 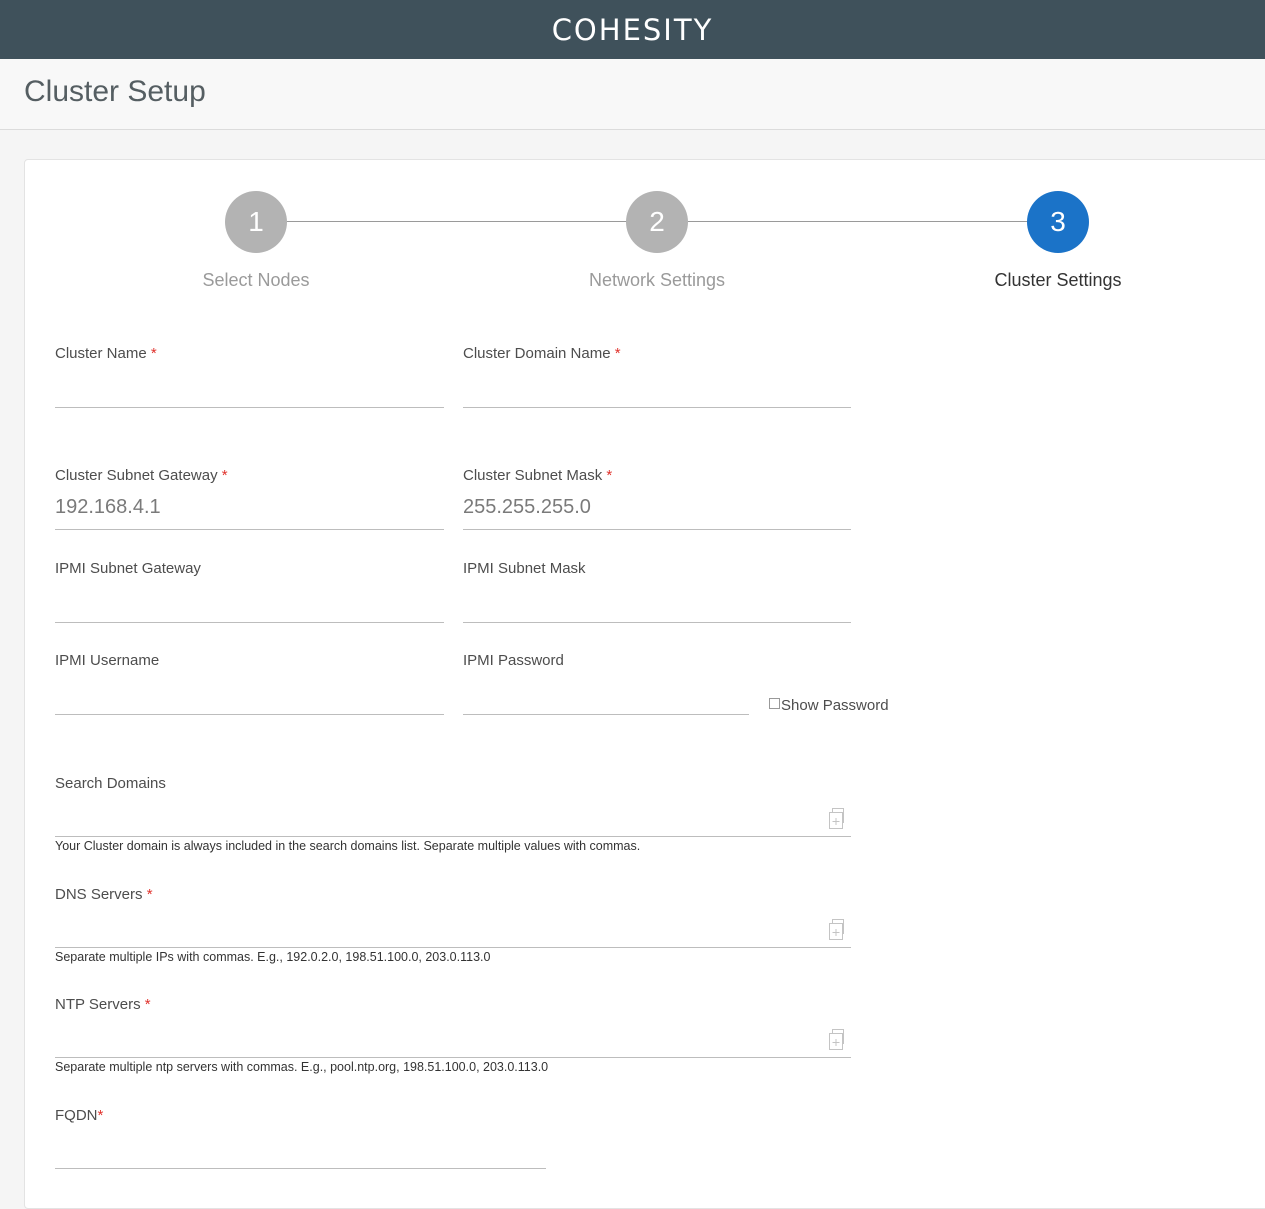 I want to click on search-domains-label: Search Domains, so click(x=110, y=783).